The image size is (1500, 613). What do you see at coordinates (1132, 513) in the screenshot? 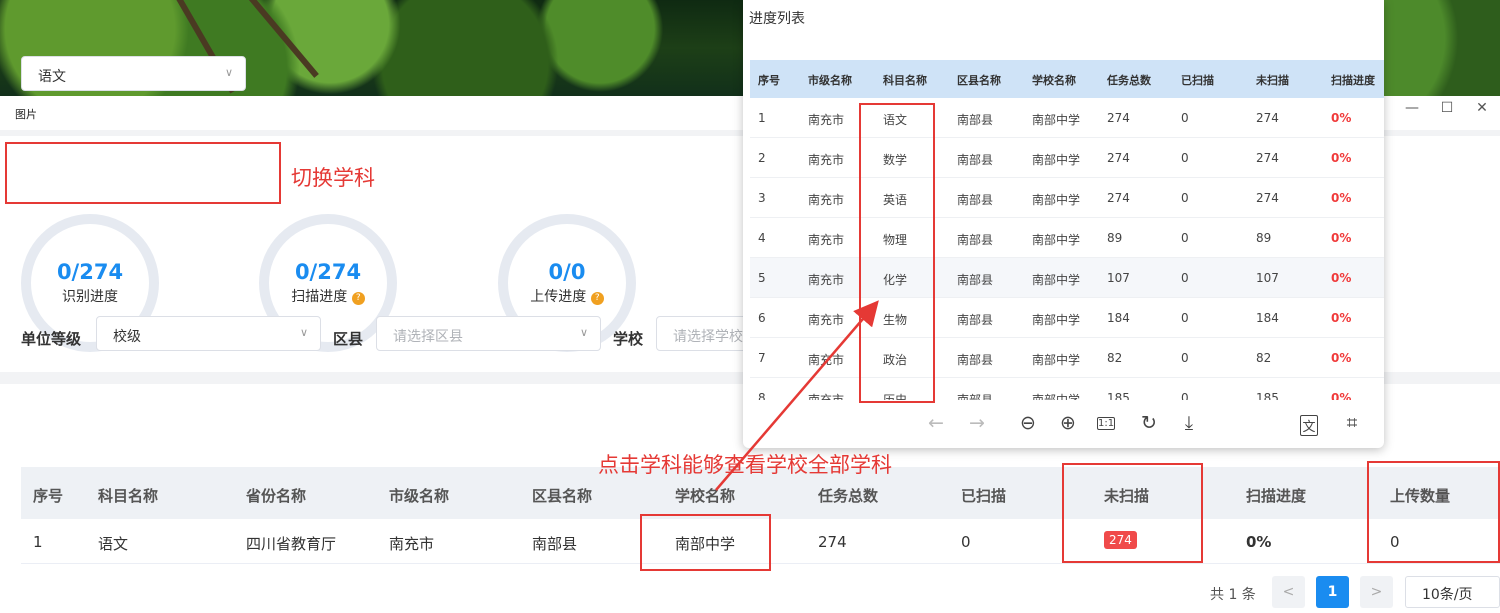
I see `annotation-box-unscanned` at bounding box center [1132, 513].